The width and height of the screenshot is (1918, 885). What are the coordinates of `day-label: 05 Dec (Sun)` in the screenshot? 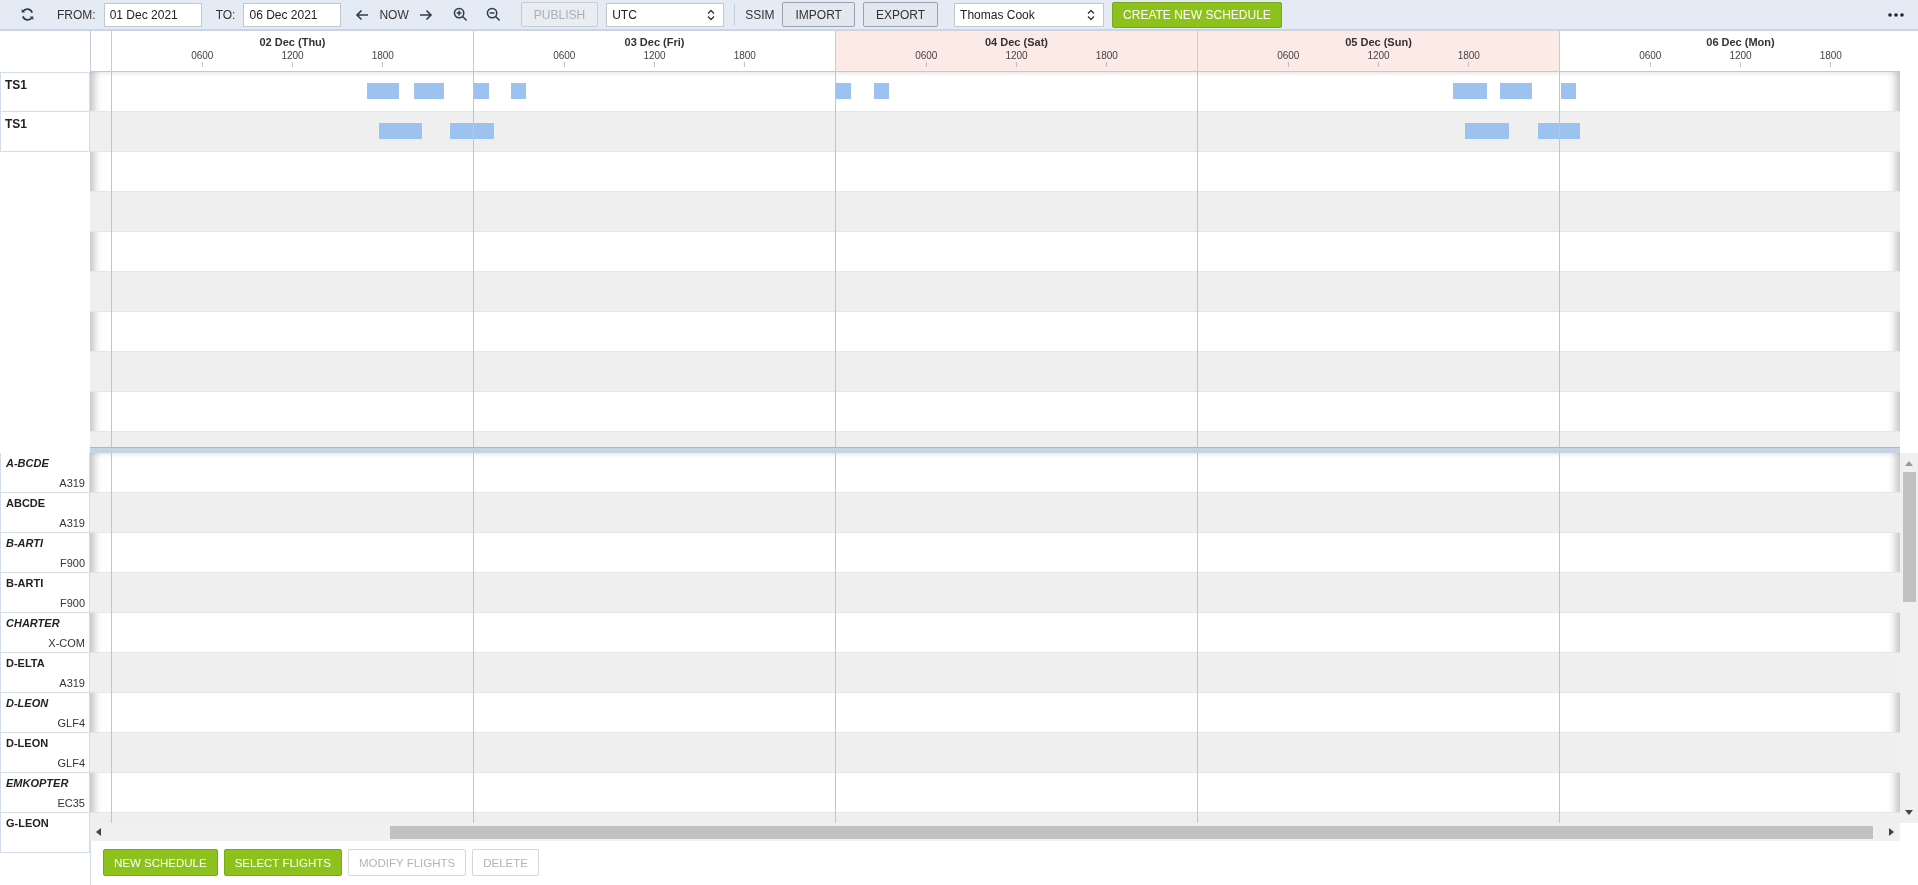 It's located at (1378, 42).